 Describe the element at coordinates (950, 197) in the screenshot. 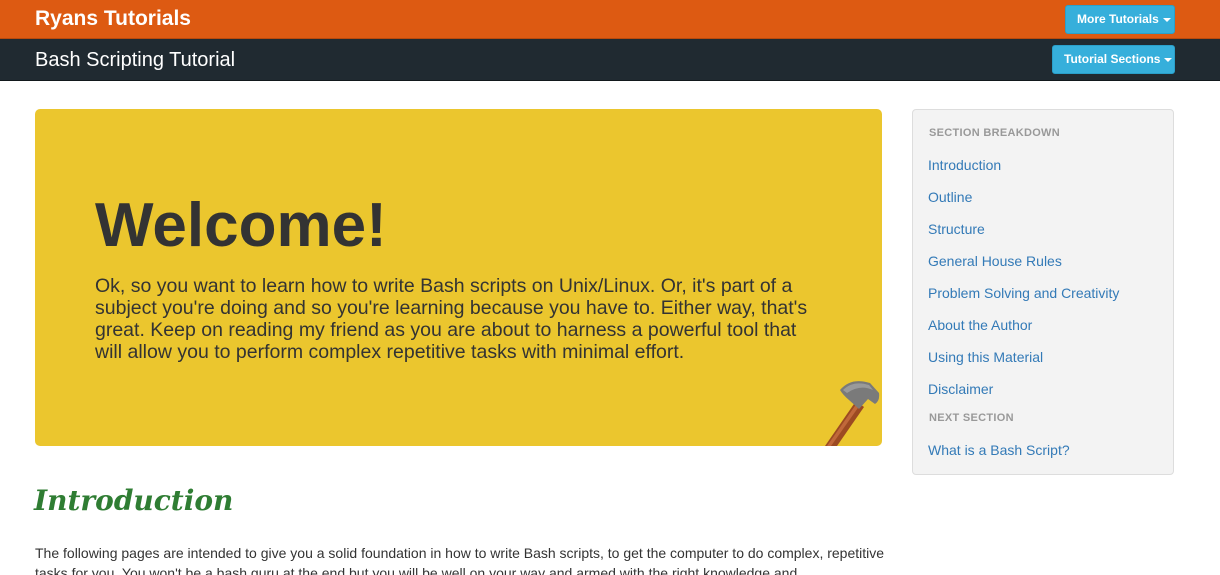

I see `sidebar-item-outline: Outline` at that location.